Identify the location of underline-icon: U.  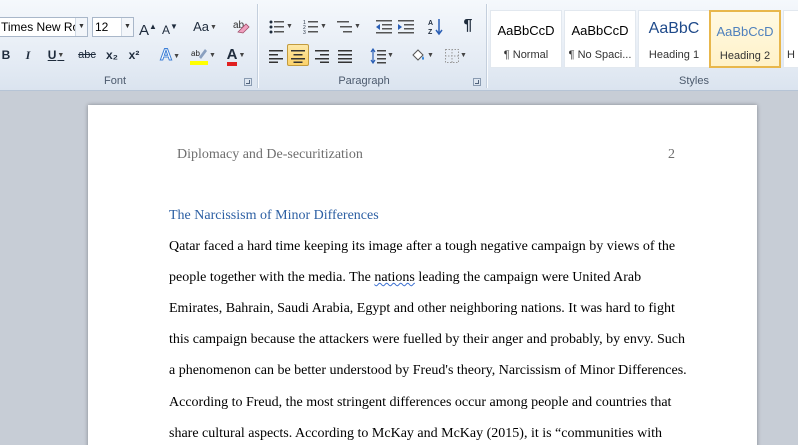
(52, 55).